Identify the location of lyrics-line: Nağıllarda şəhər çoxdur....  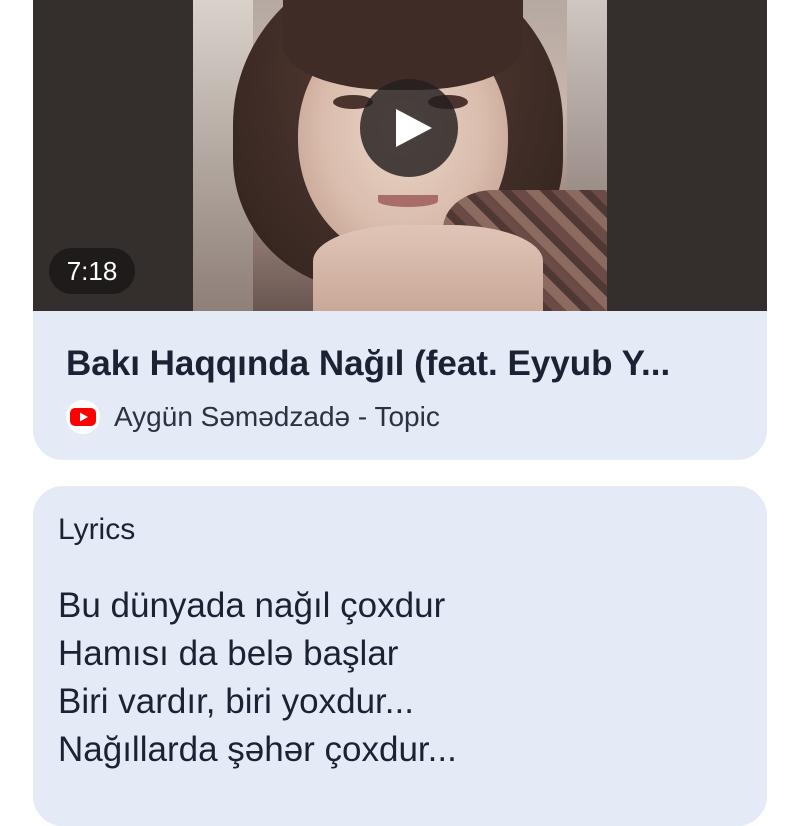
(257, 749).